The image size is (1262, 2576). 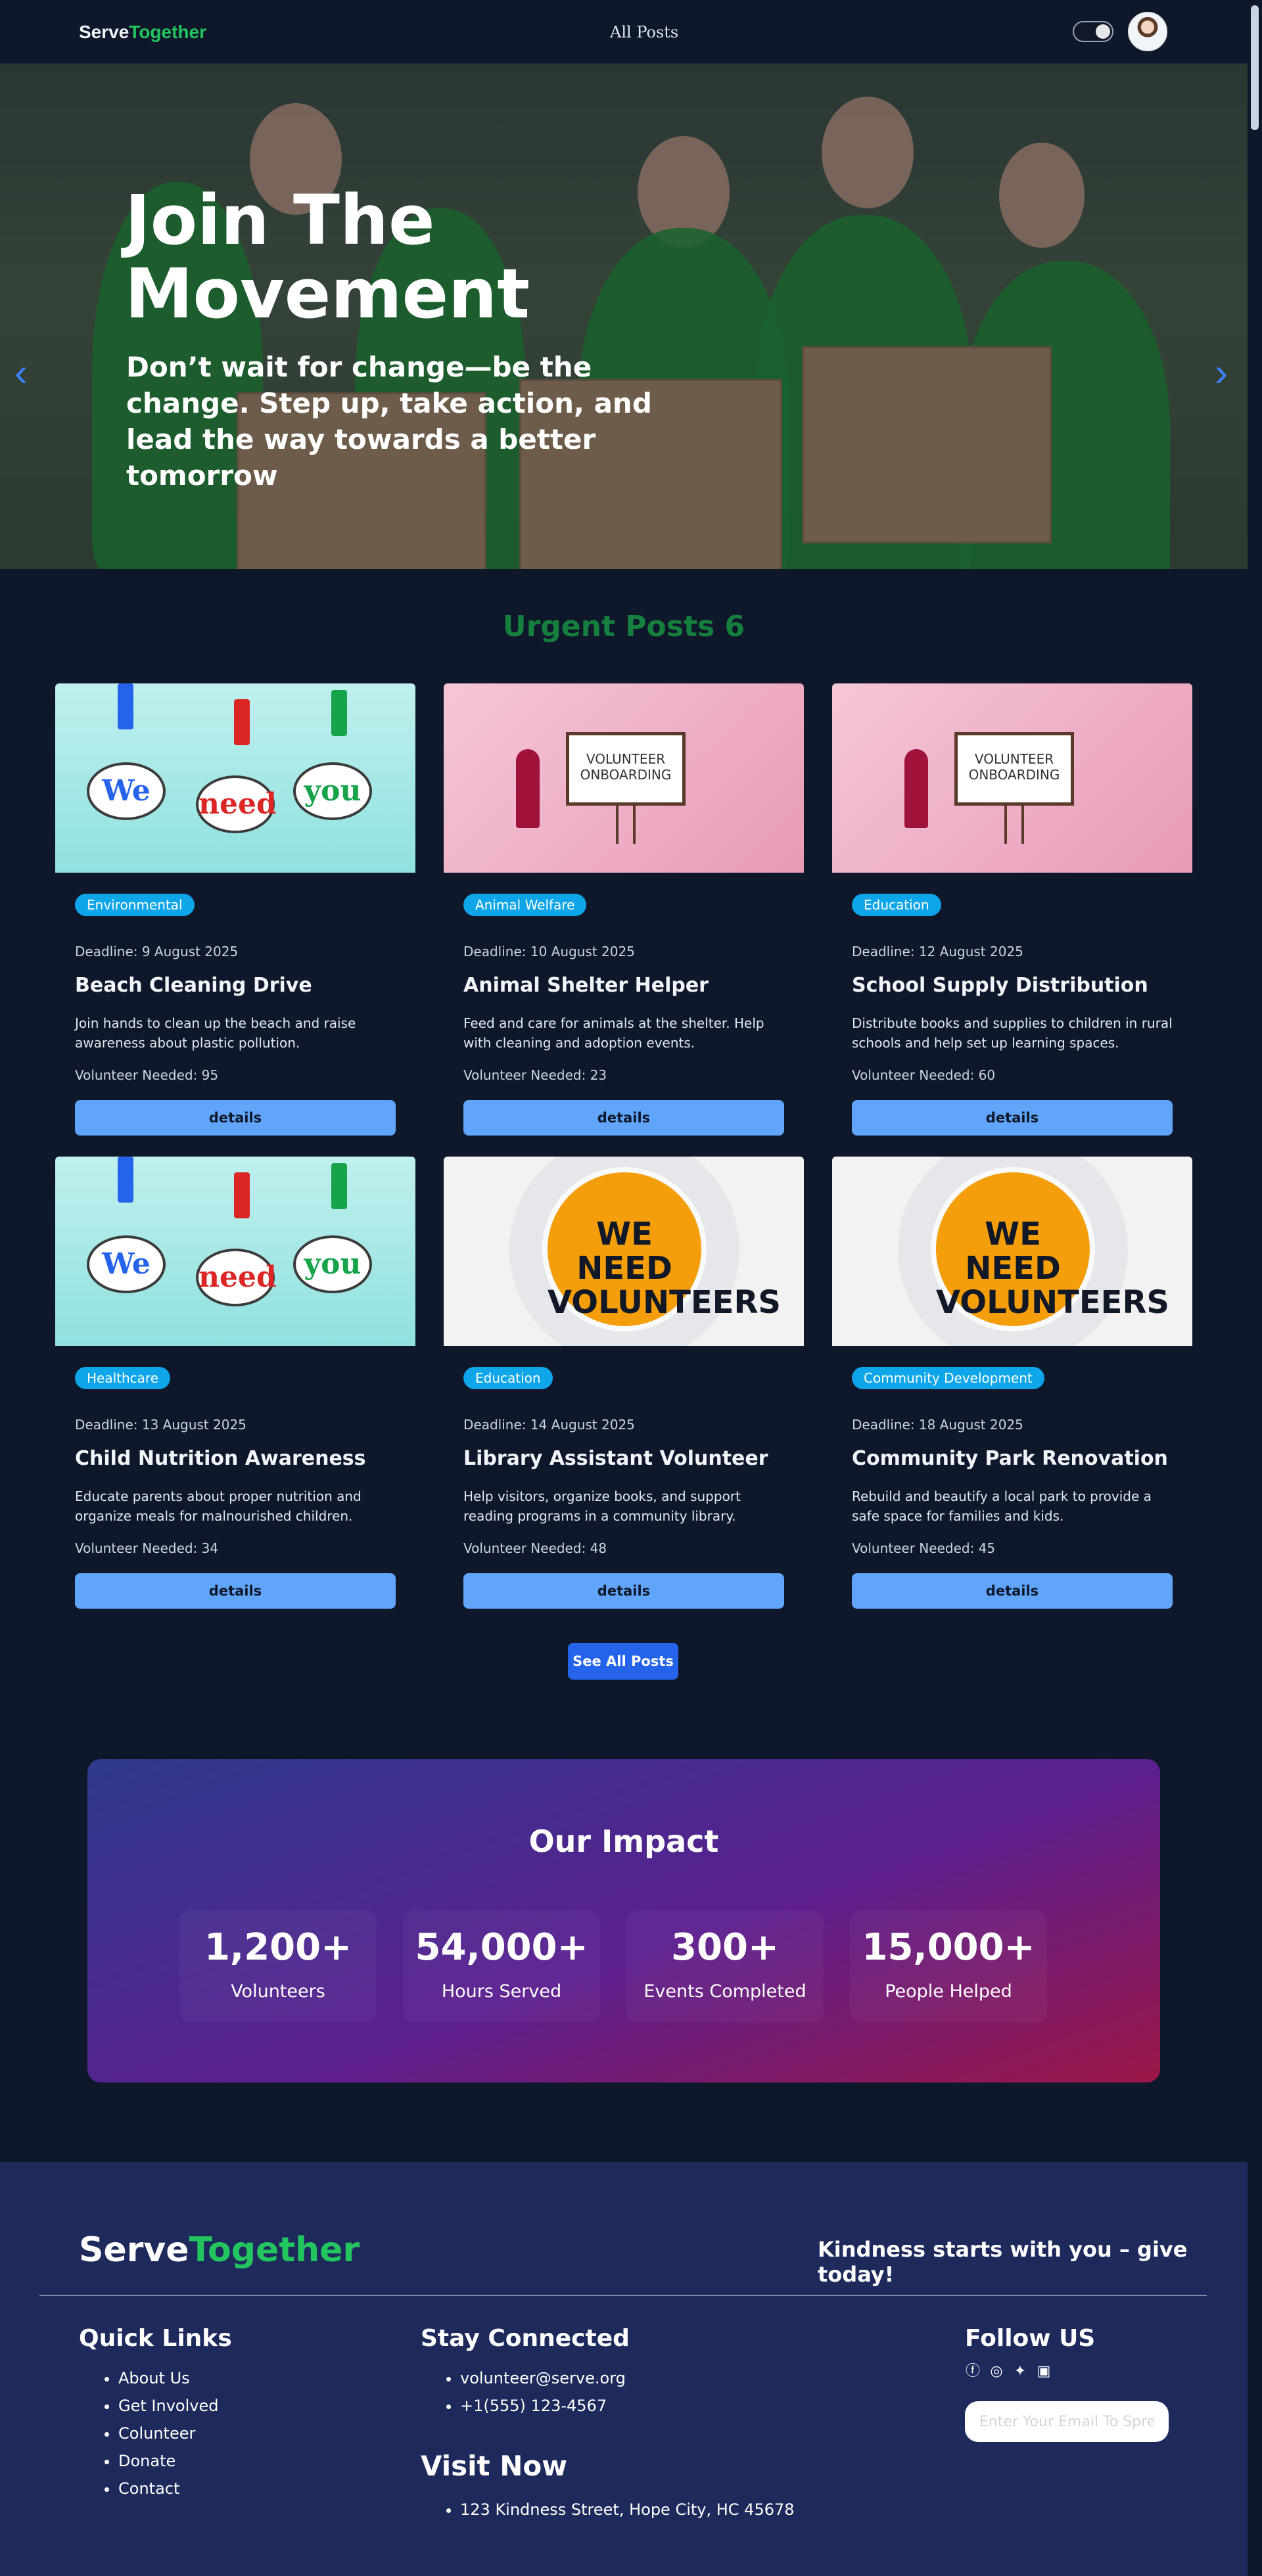 I want to click on post-image-we-need-volunteers: WE NEED VOLUNTEERS, so click(x=1012, y=1251).